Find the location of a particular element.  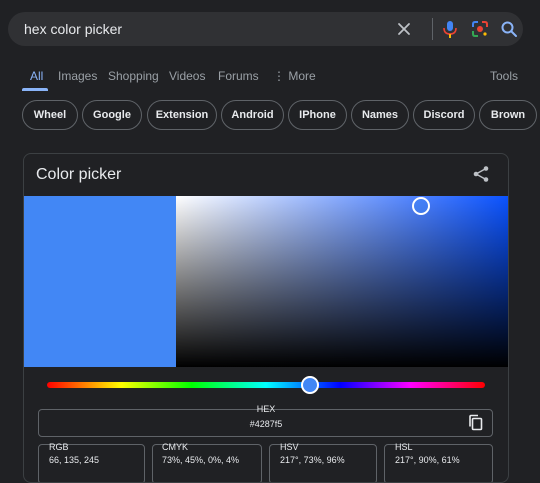

search-divider is located at coordinates (432, 29).